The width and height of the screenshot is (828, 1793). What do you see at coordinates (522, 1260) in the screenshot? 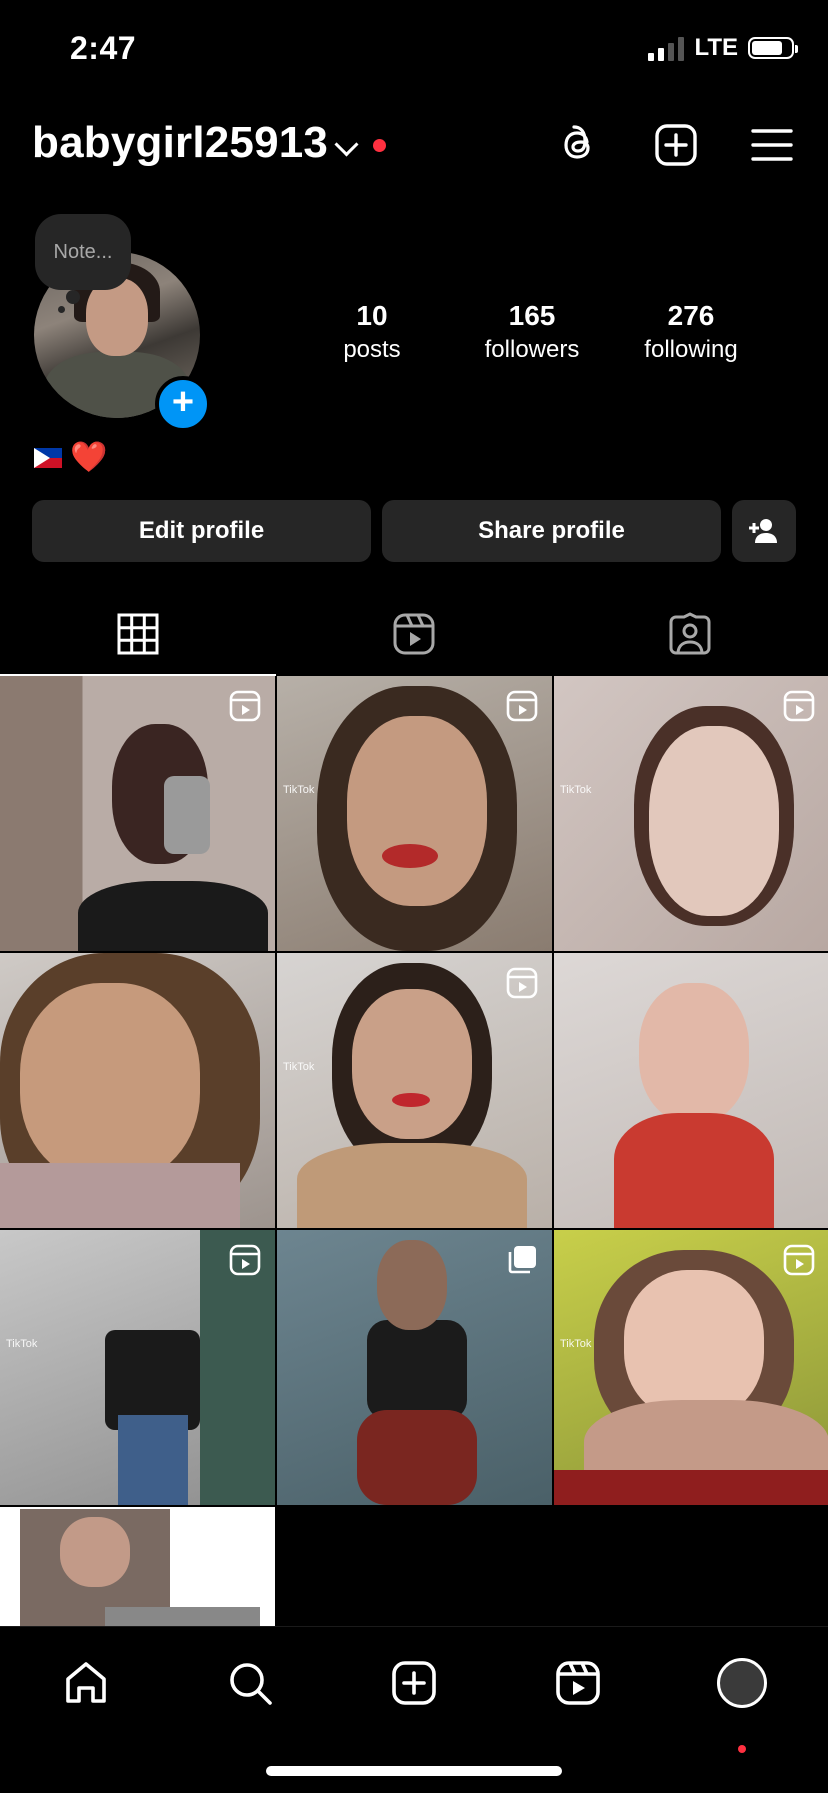
I see `carousel-badge-icon` at bounding box center [522, 1260].